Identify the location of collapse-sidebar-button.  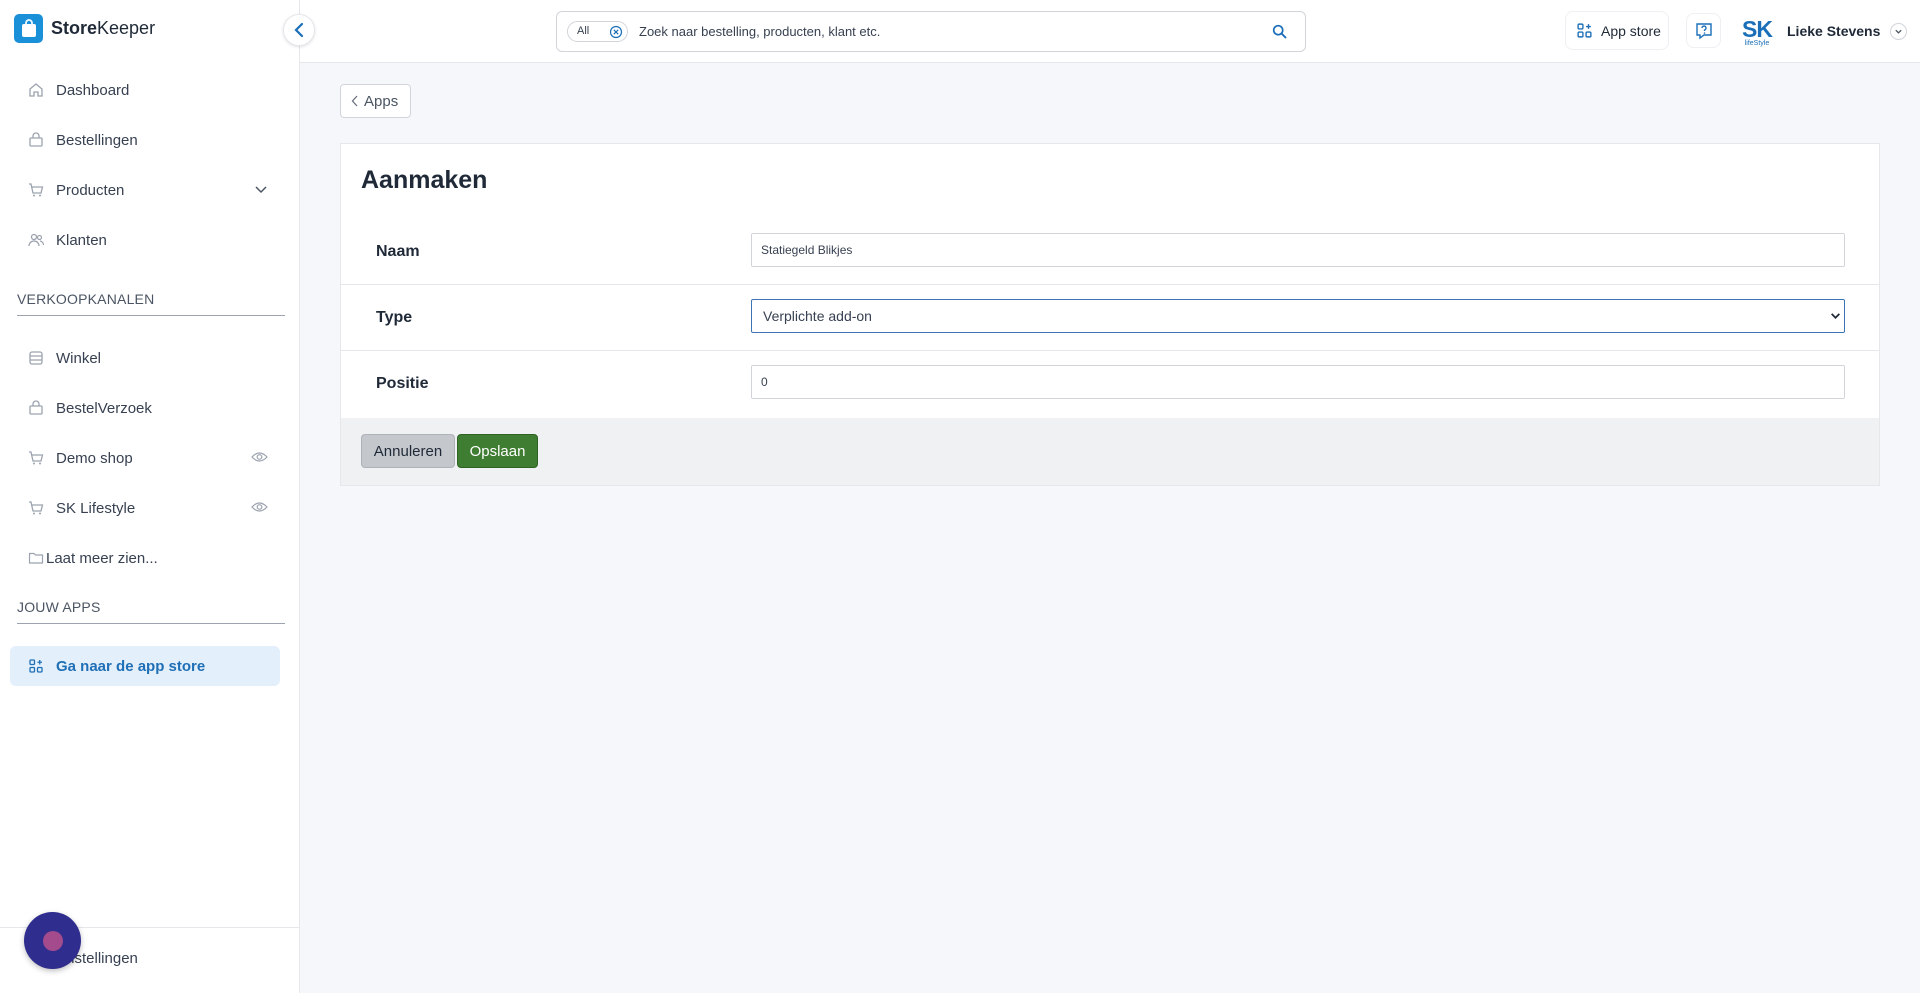
(299, 30).